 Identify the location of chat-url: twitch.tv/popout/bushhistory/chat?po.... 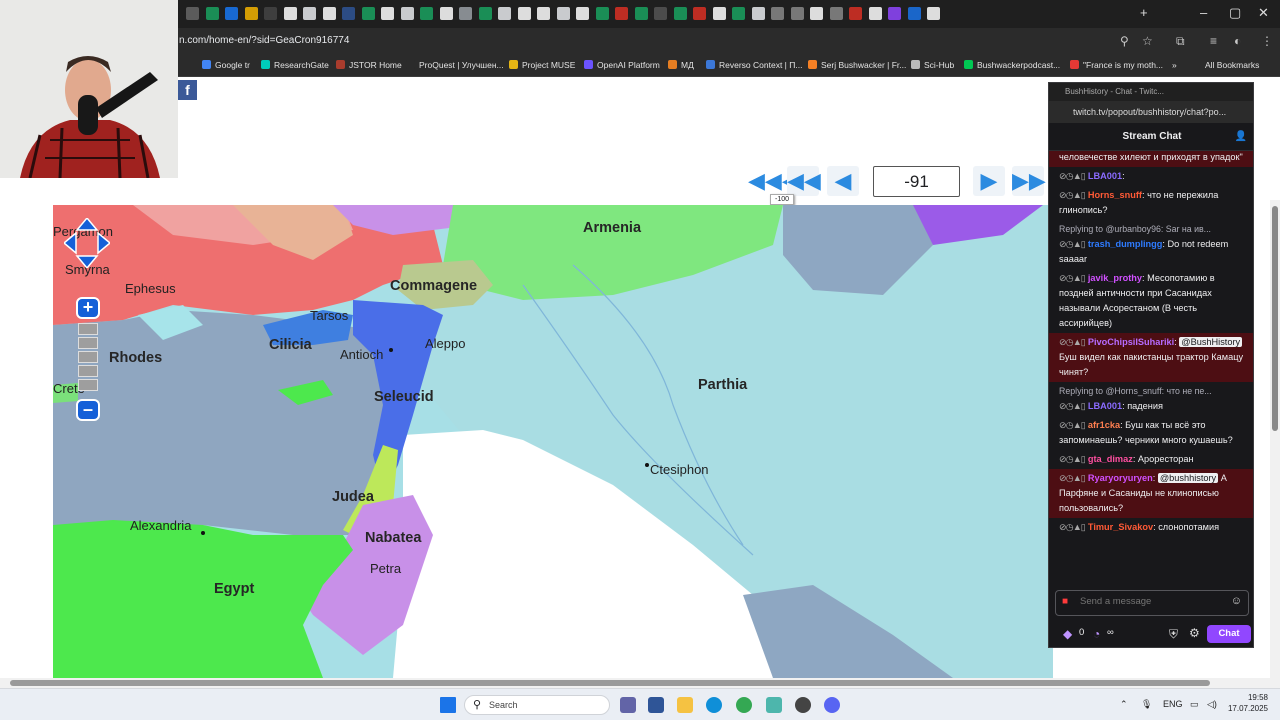
(1151, 112).